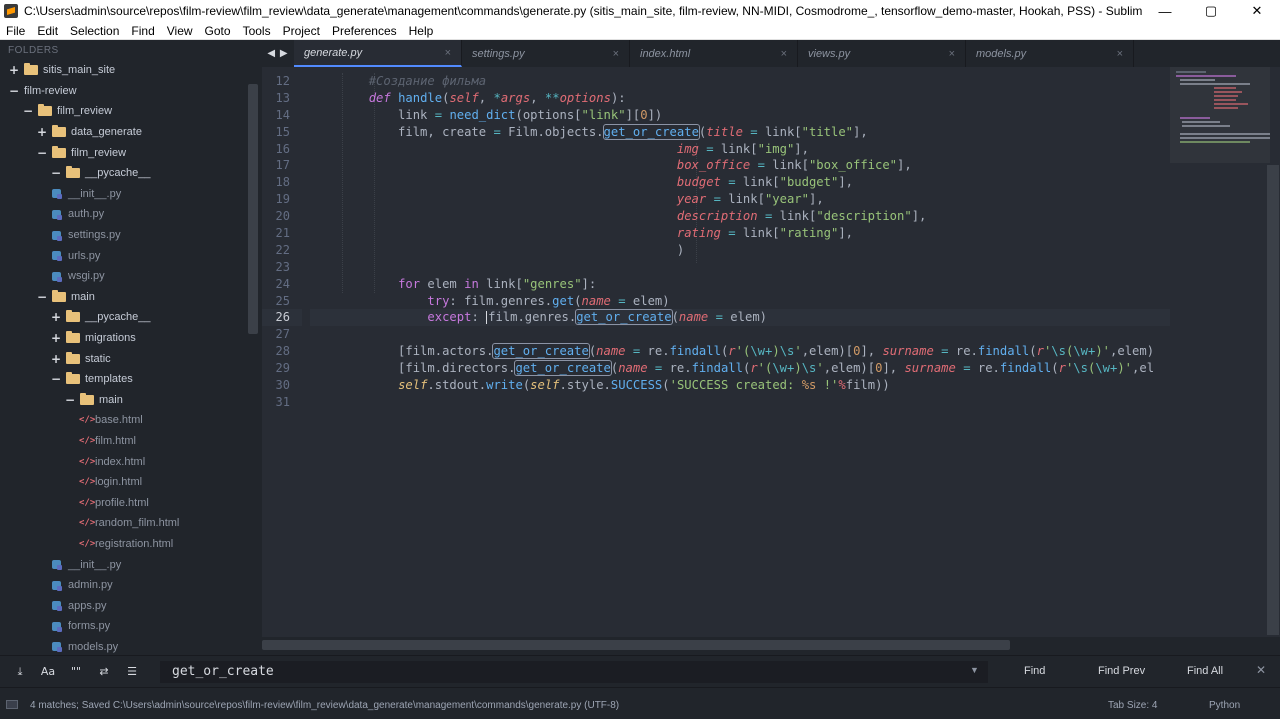  What do you see at coordinates (1034, 671) in the screenshot?
I see `find-button: Find` at bounding box center [1034, 671].